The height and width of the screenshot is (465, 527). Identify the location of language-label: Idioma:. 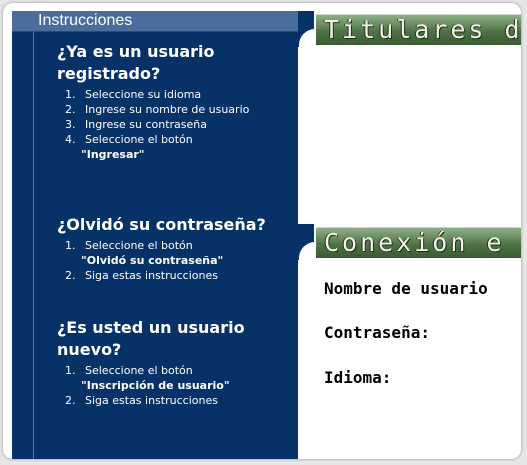
(358, 377).